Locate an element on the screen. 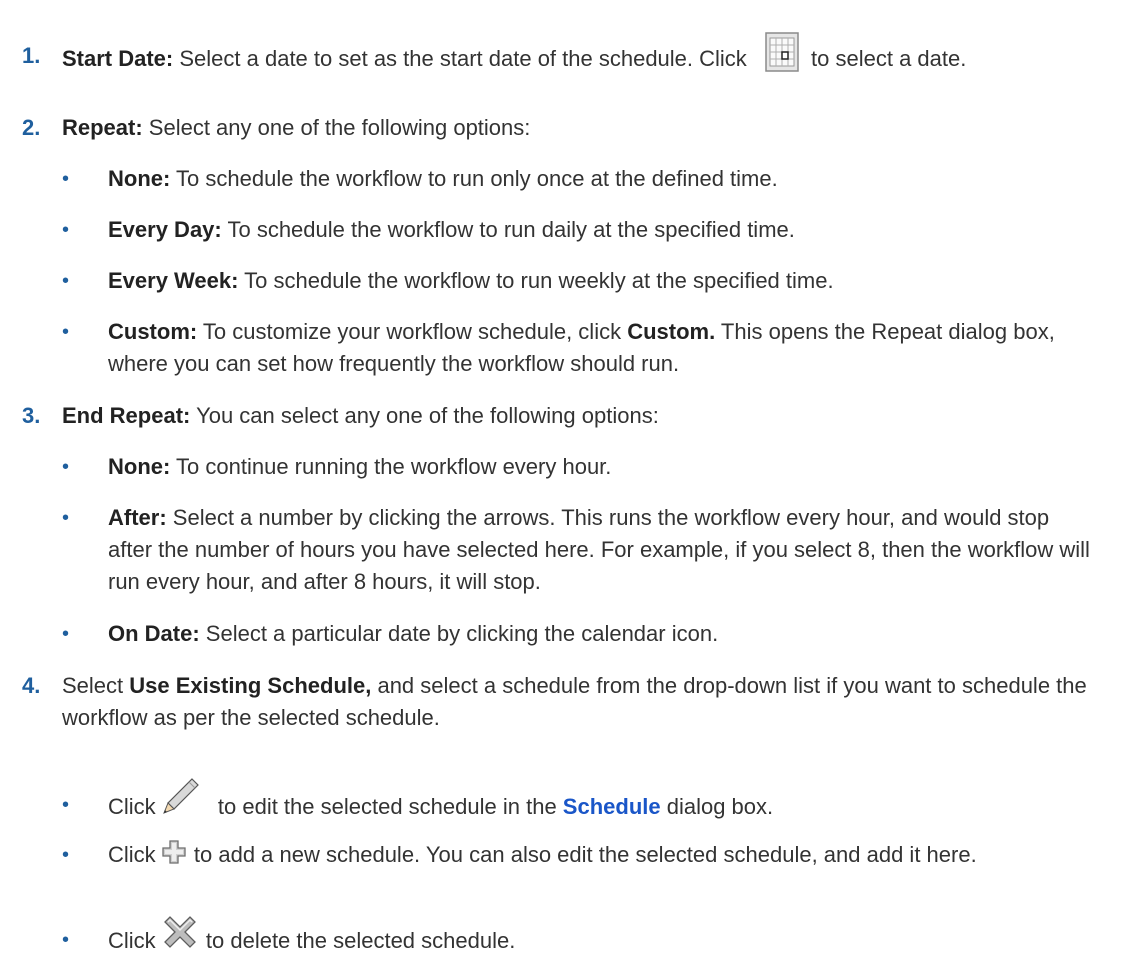  option-label: Every Week: is located at coordinates (173, 280).